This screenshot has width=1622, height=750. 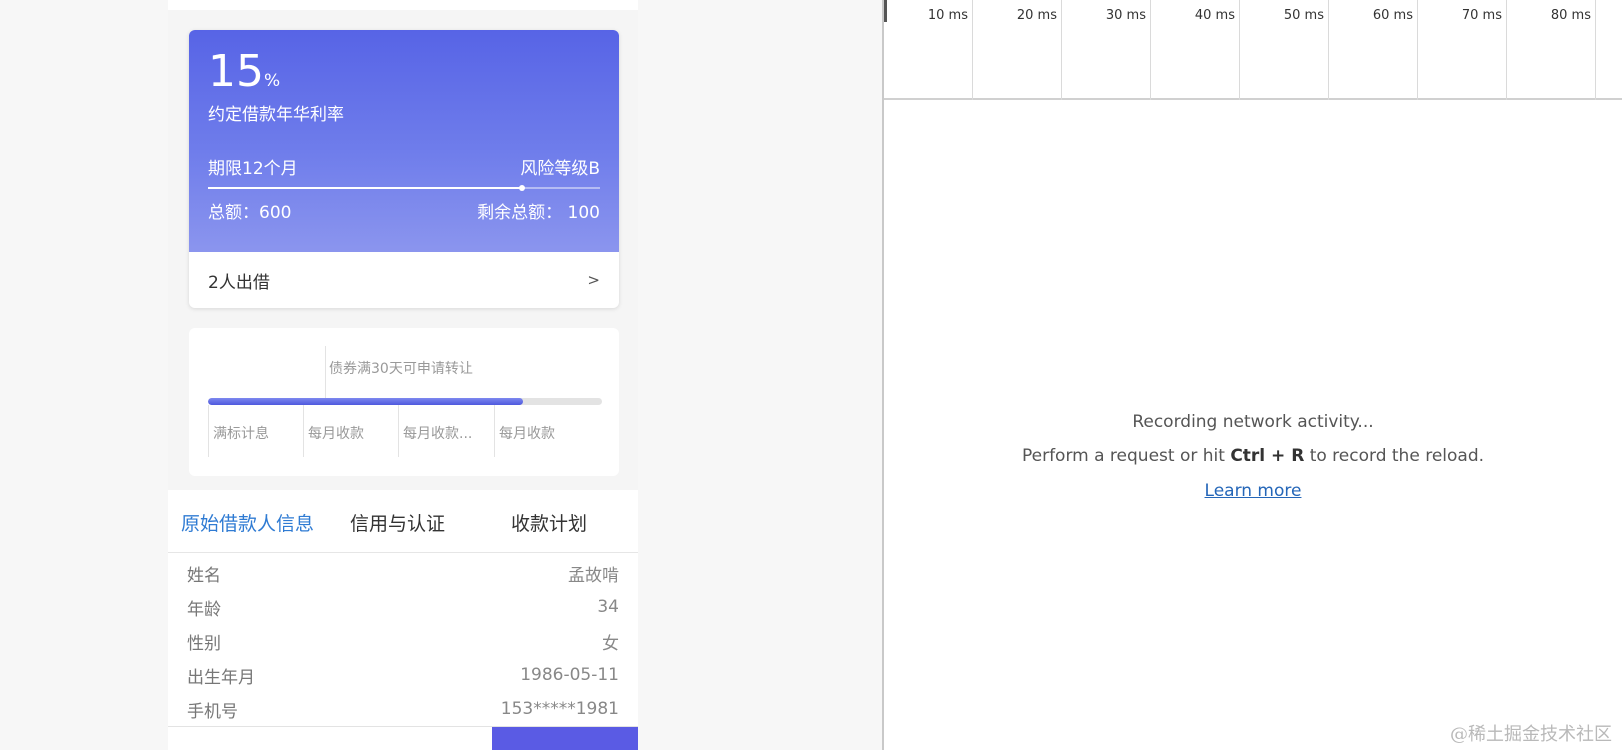 I want to click on tick-label: 60 ms, so click(x=1392, y=15).